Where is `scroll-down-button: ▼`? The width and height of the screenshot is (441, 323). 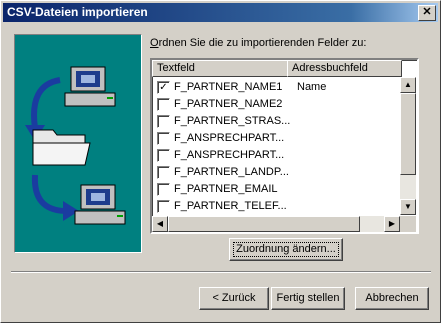 scroll-down-button: ▼ is located at coordinates (408, 207).